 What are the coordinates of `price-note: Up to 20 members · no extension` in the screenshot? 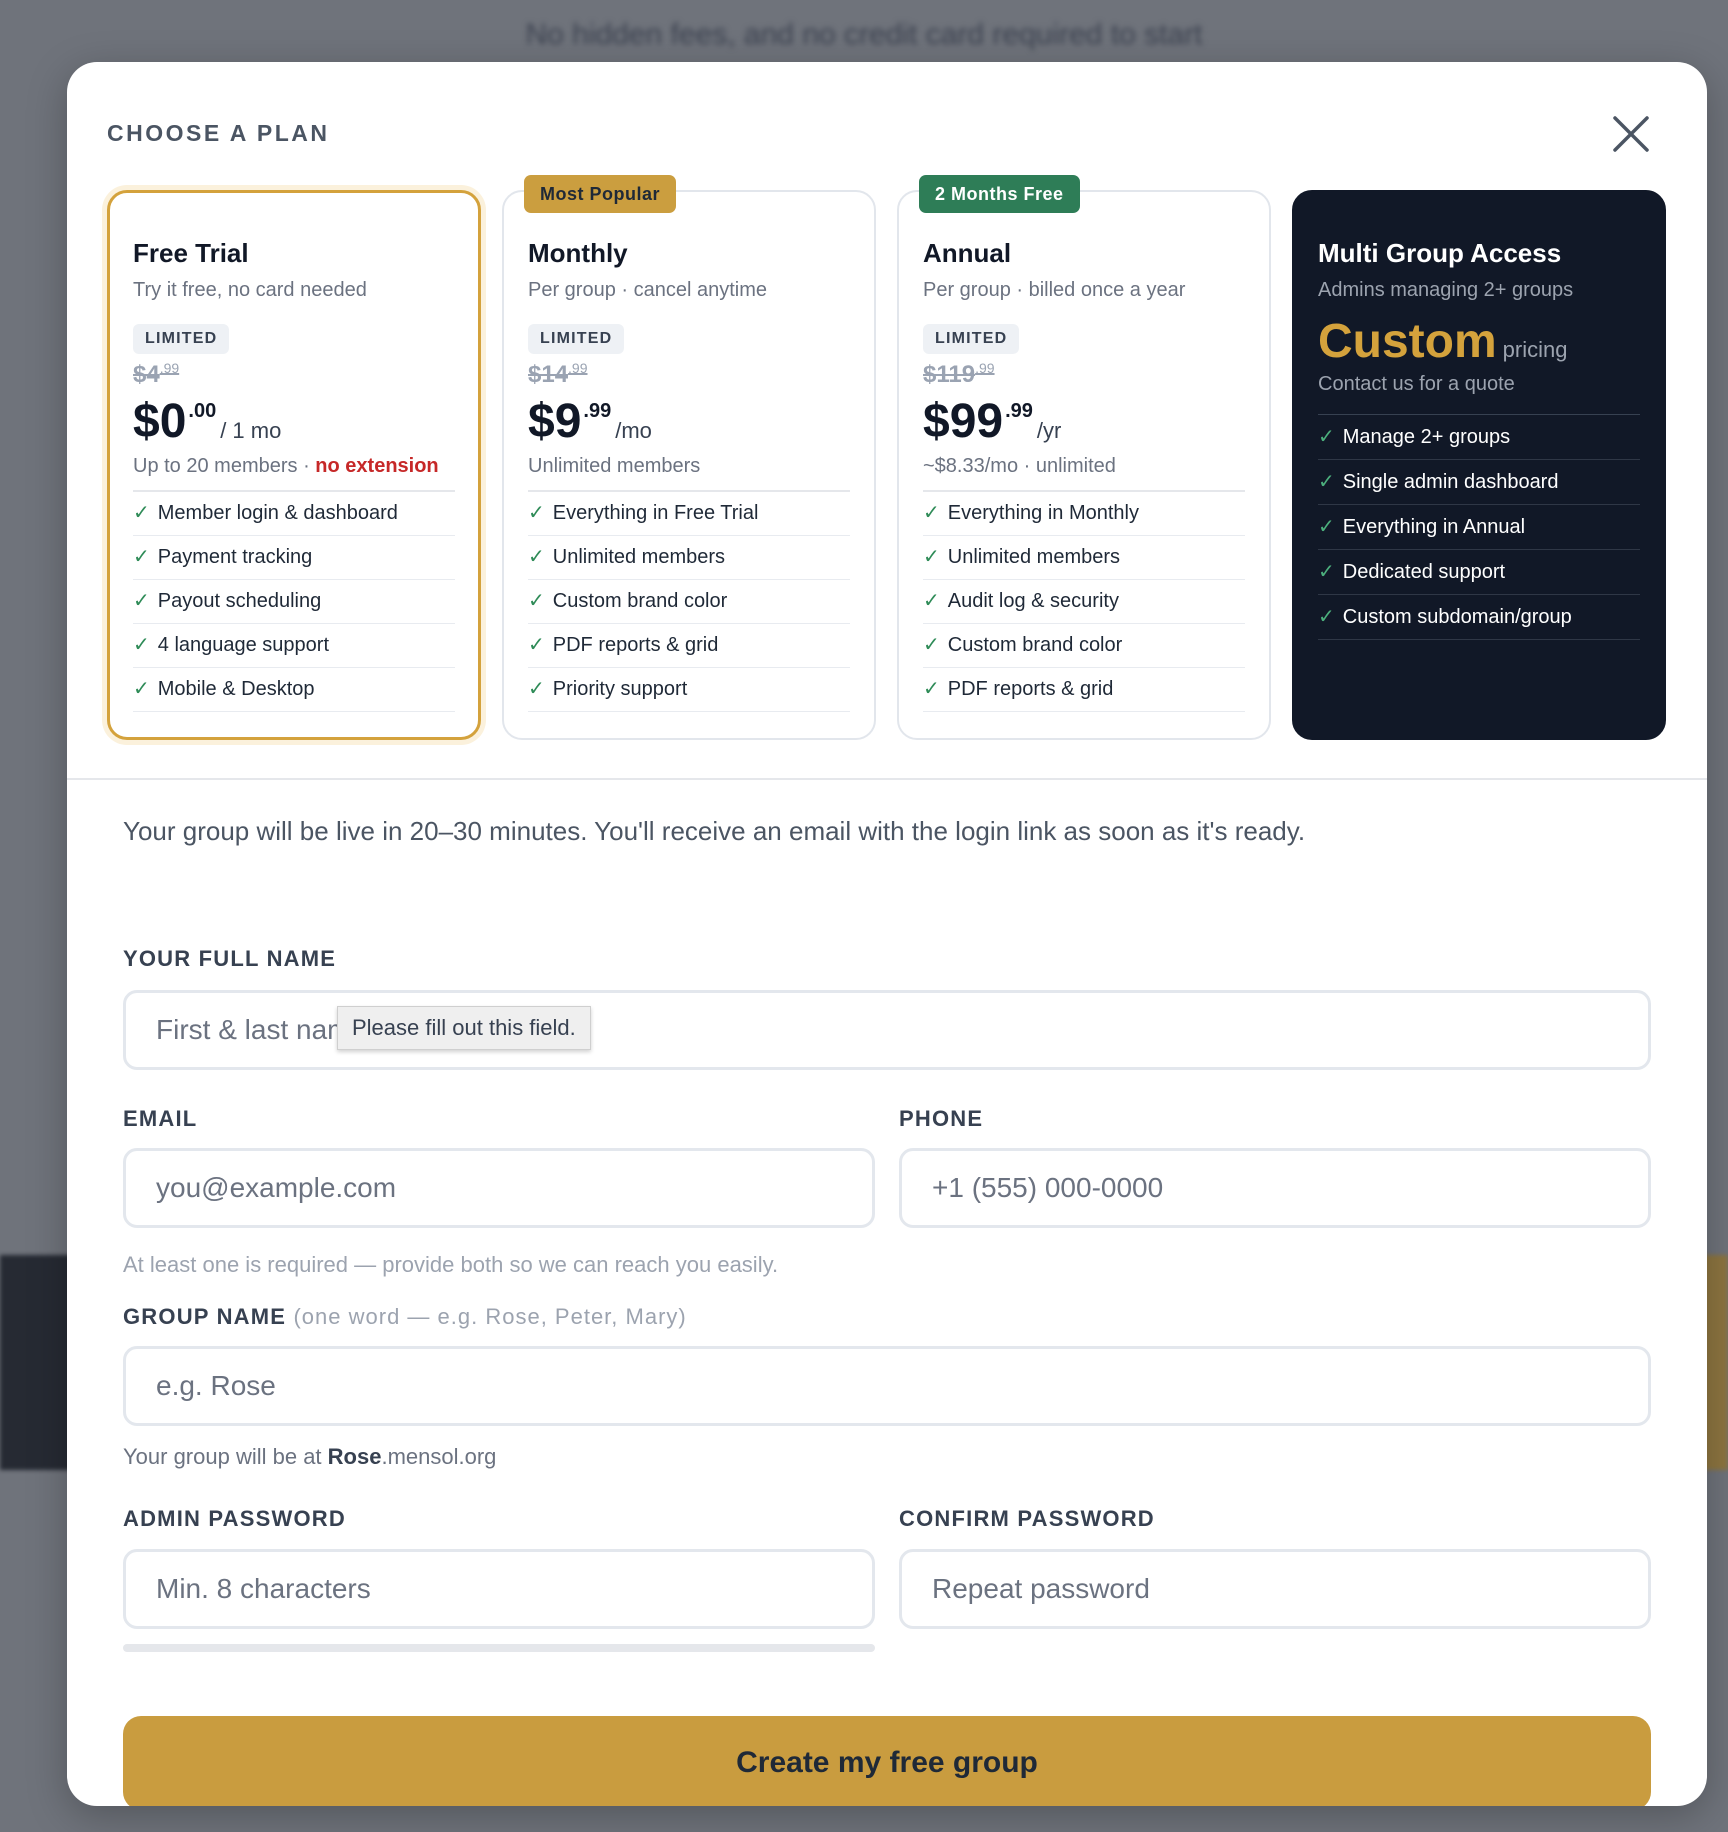 It's located at (286, 466).